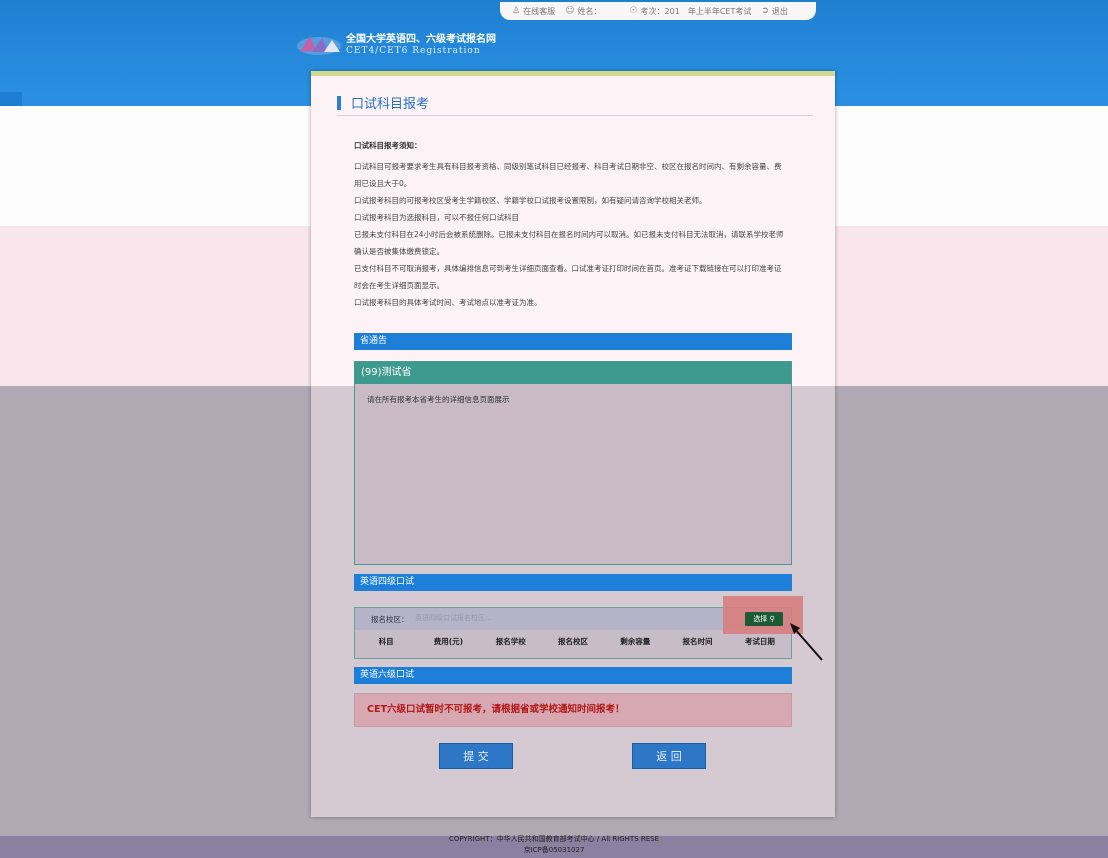 This screenshot has height=858, width=1108. Describe the element at coordinates (774, 11) in the screenshot. I see `logout-link: ➲ 退出` at that location.